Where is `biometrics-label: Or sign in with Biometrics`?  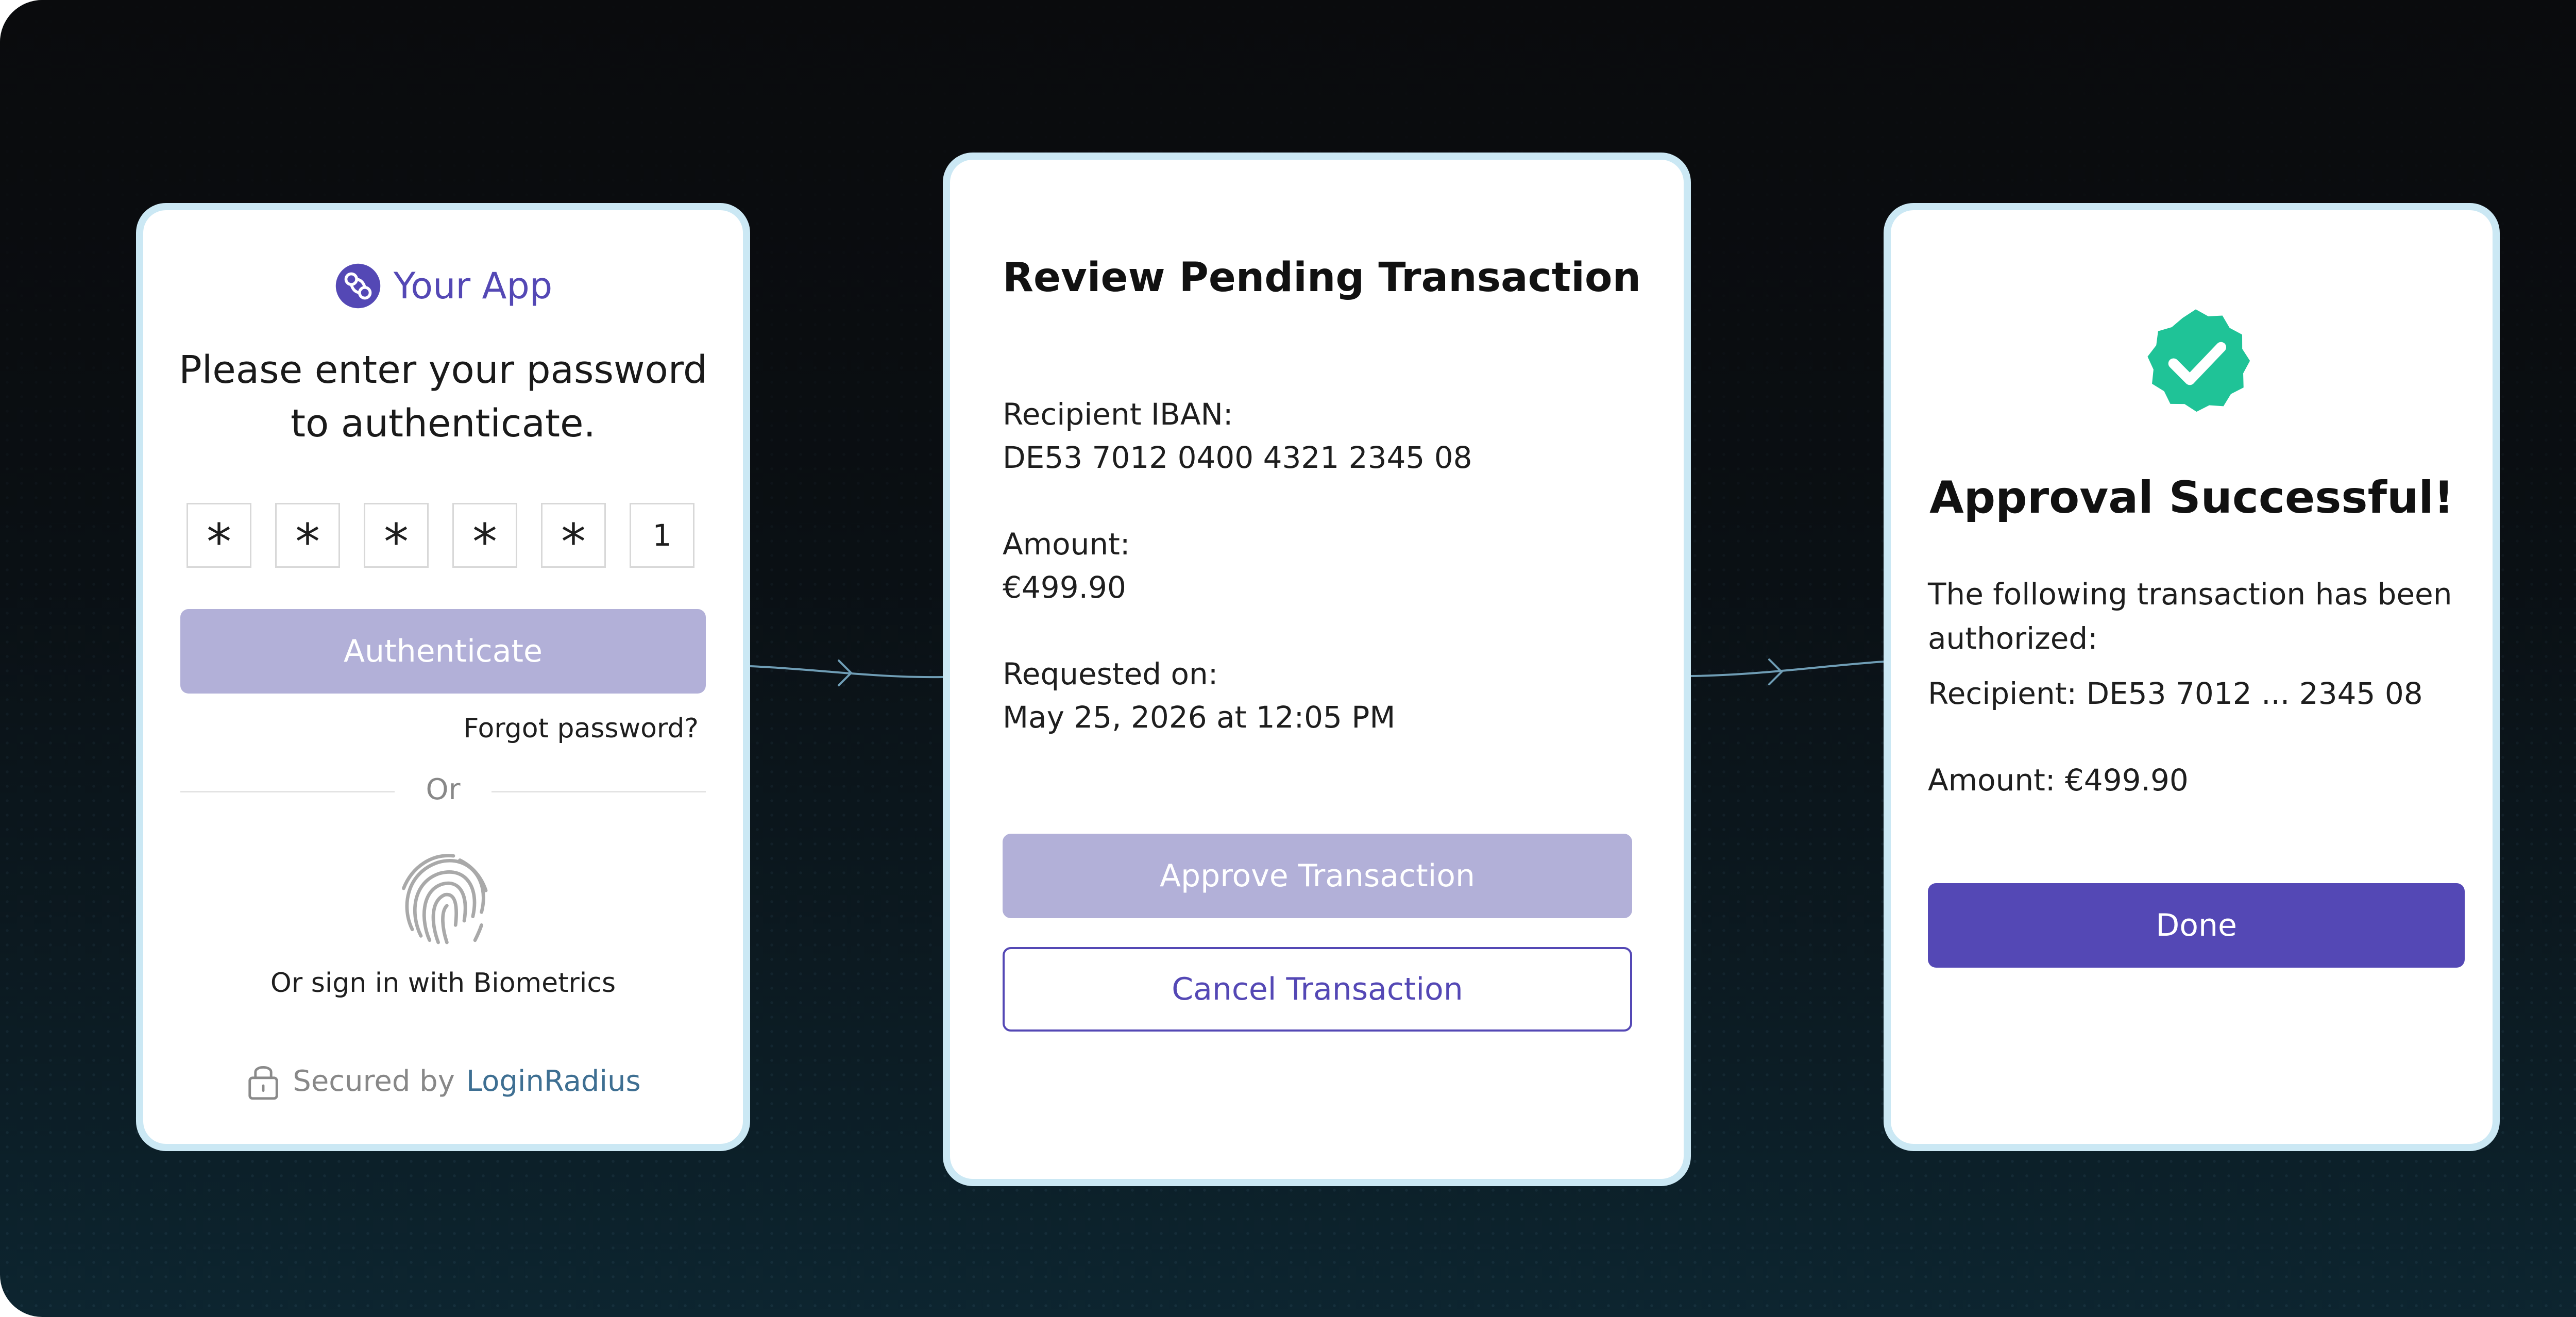
biometrics-label: Or sign in with Biometrics is located at coordinates (443, 984).